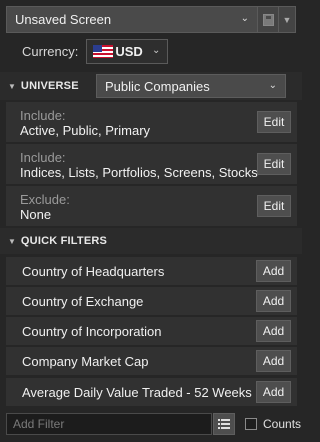 Image resolution: width=320 pixels, height=442 pixels. Describe the element at coordinates (85, 361) in the screenshot. I see `quick-filter-name: Company Market Cap` at that location.